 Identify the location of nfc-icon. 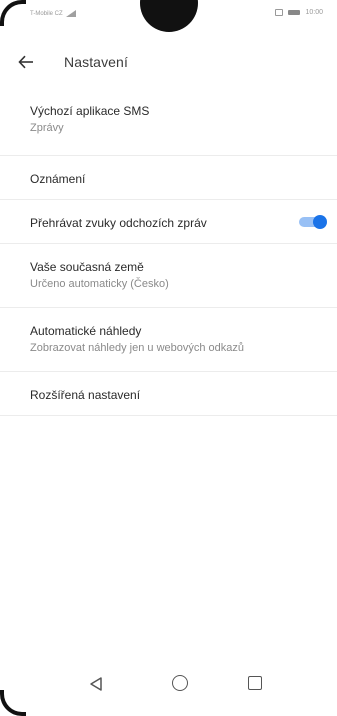
(279, 12).